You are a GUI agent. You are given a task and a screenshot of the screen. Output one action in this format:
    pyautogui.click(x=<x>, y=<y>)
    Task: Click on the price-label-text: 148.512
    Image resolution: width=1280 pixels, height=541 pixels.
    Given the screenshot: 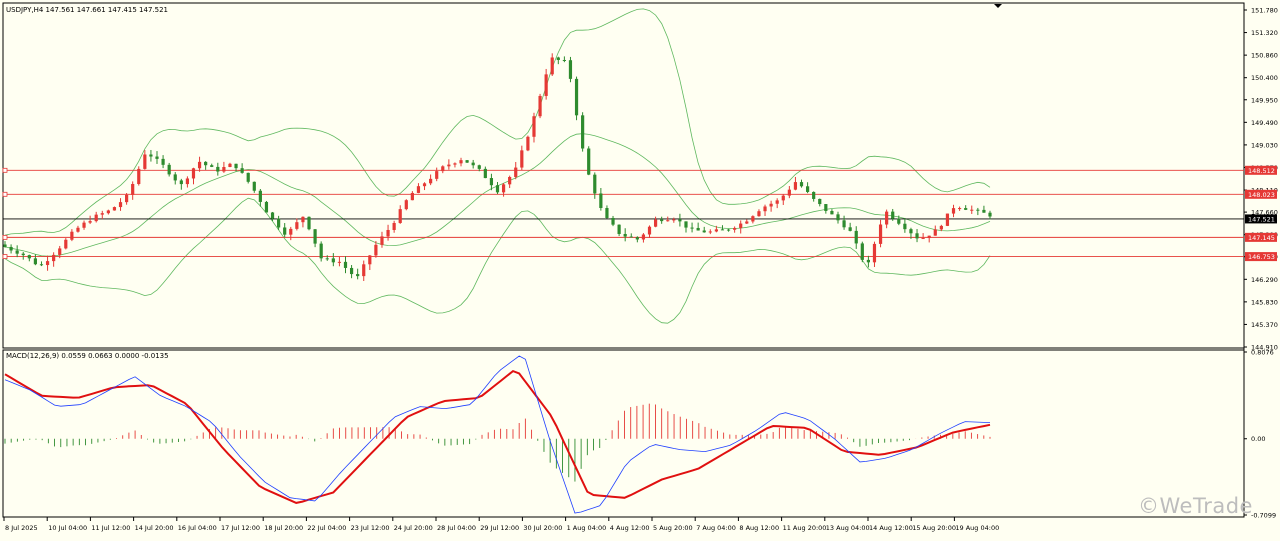 What is the action you would take?
    pyautogui.click(x=1261, y=171)
    